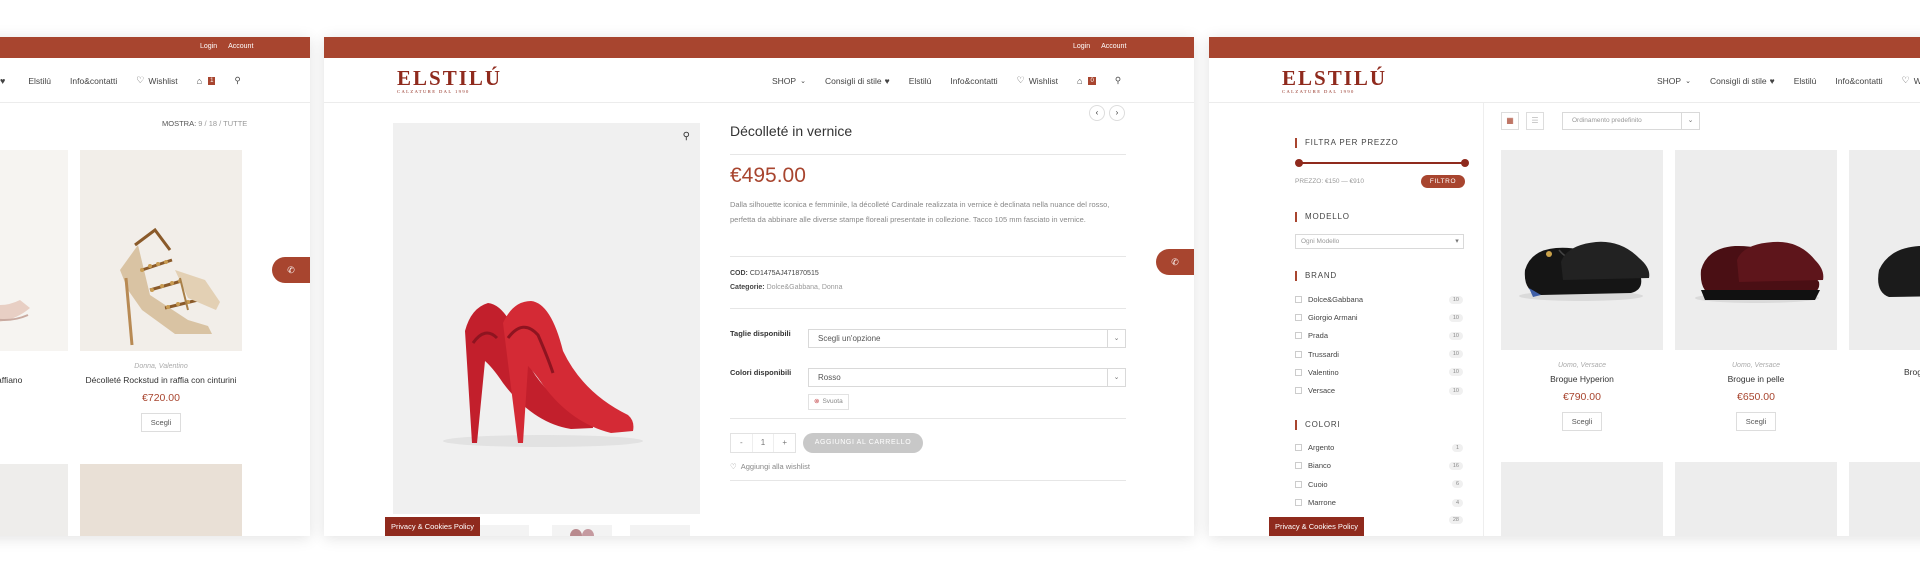 The image size is (1920, 587). Describe the element at coordinates (828, 402) in the screenshot. I see `clear-selection-button: ⊗ Svuota` at that location.